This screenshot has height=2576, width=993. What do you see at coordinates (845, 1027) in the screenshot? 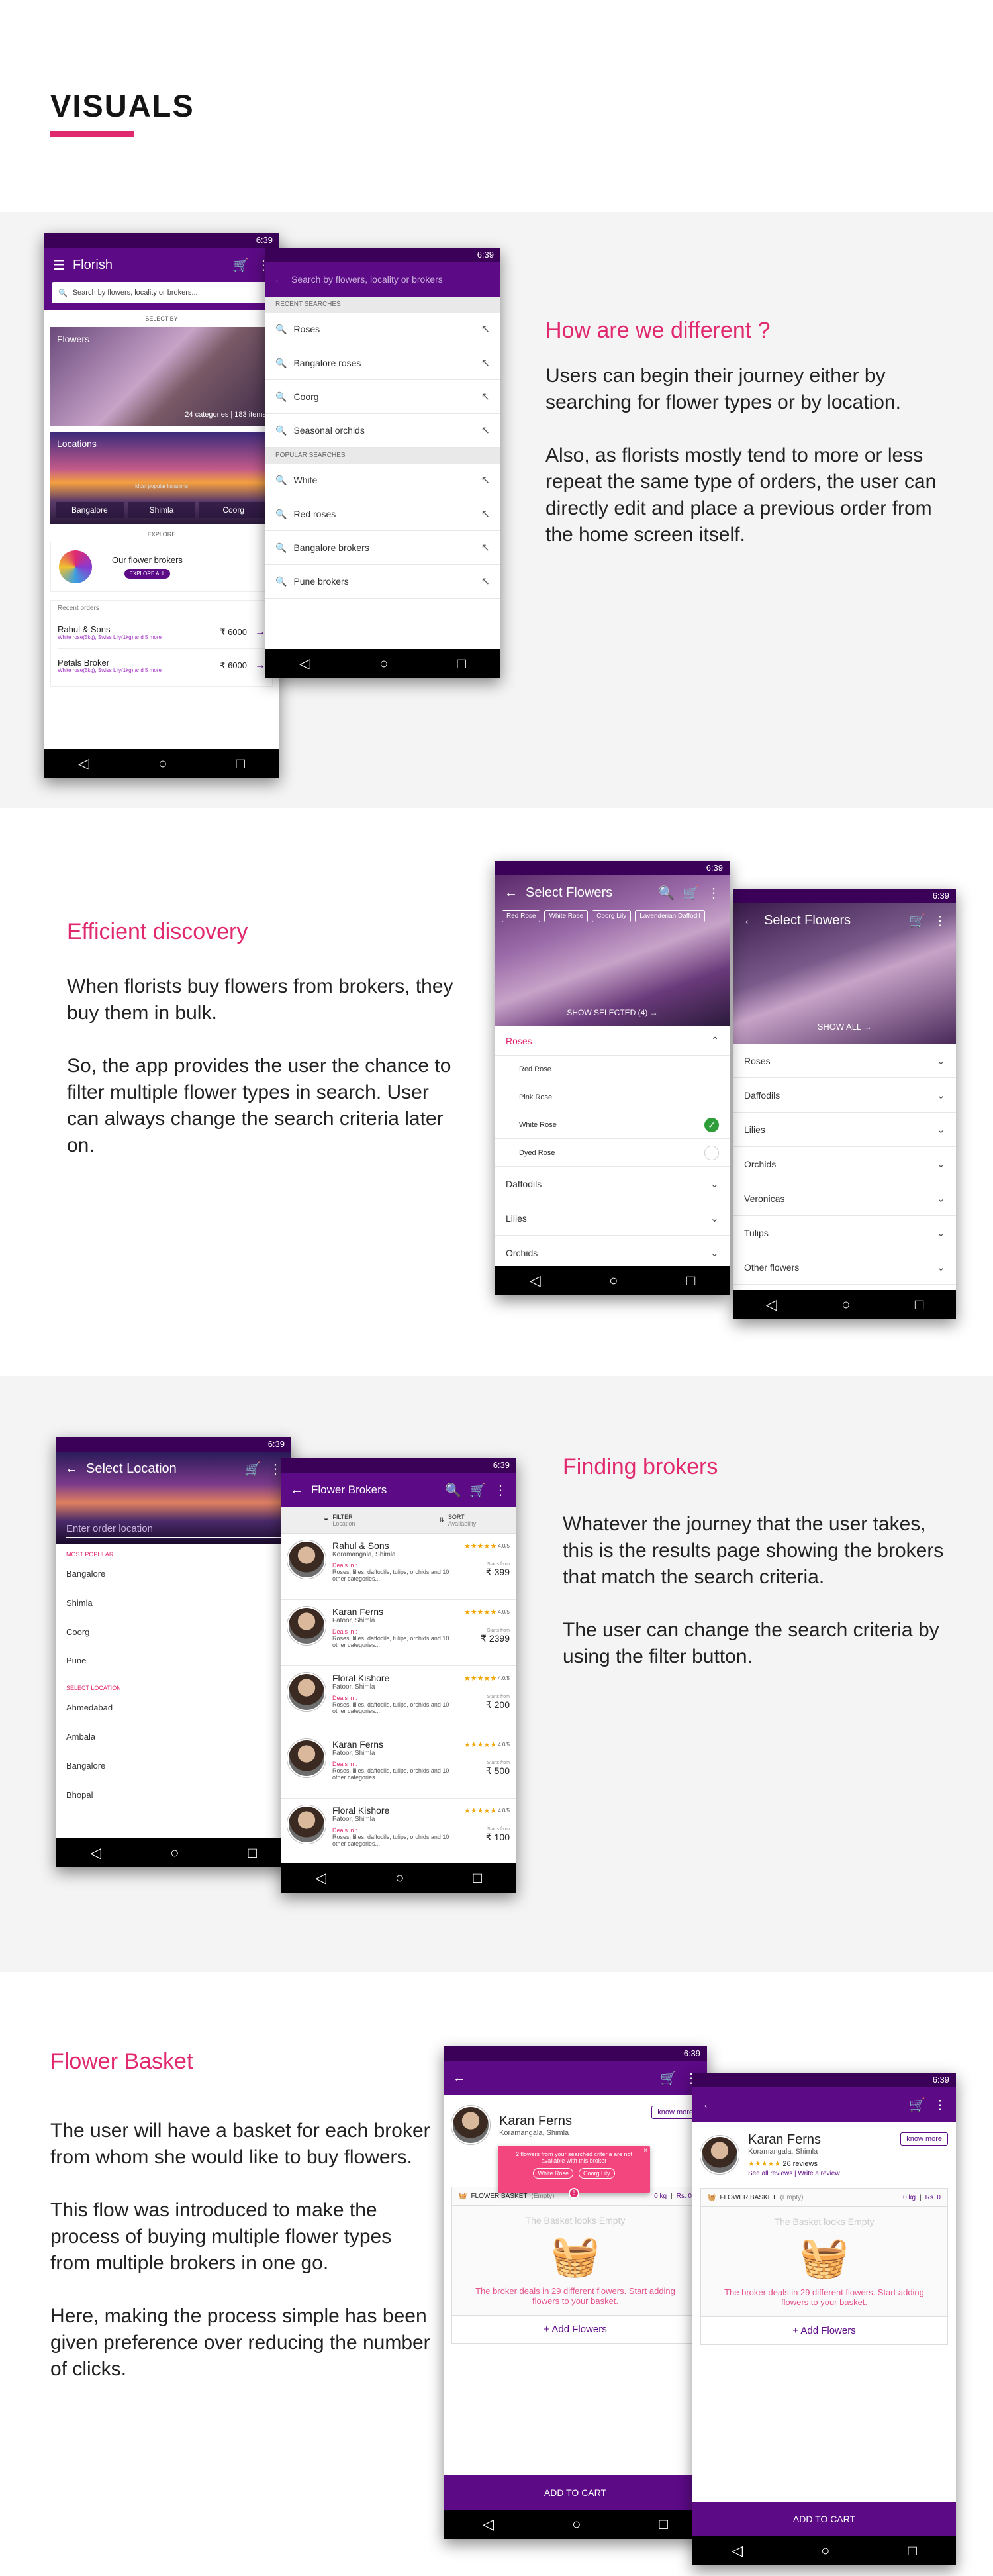
I see `show-all-button: SHOW ALL →` at bounding box center [845, 1027].